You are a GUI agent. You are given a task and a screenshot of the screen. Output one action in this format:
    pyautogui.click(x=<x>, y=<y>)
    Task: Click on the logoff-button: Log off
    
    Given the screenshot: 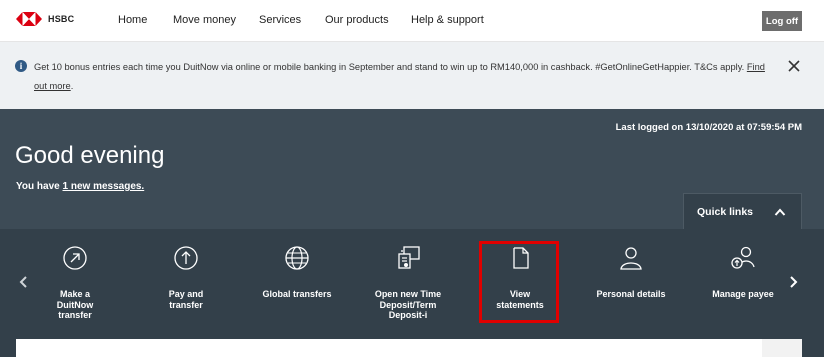 What is the action you would take?
    pyautogui.click(x=782, y=21)
    